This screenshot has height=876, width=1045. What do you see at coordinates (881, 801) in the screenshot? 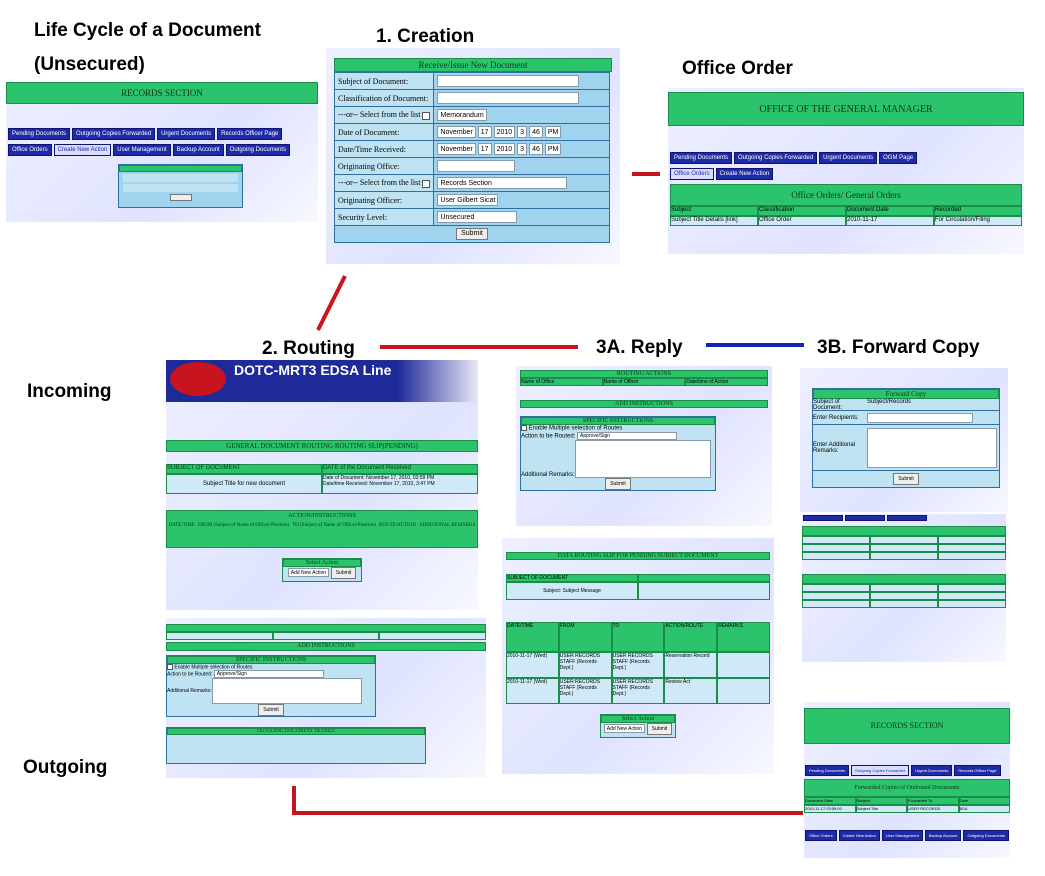
I see `rb-col-subject: Subject` at bounding box center [881, 801].